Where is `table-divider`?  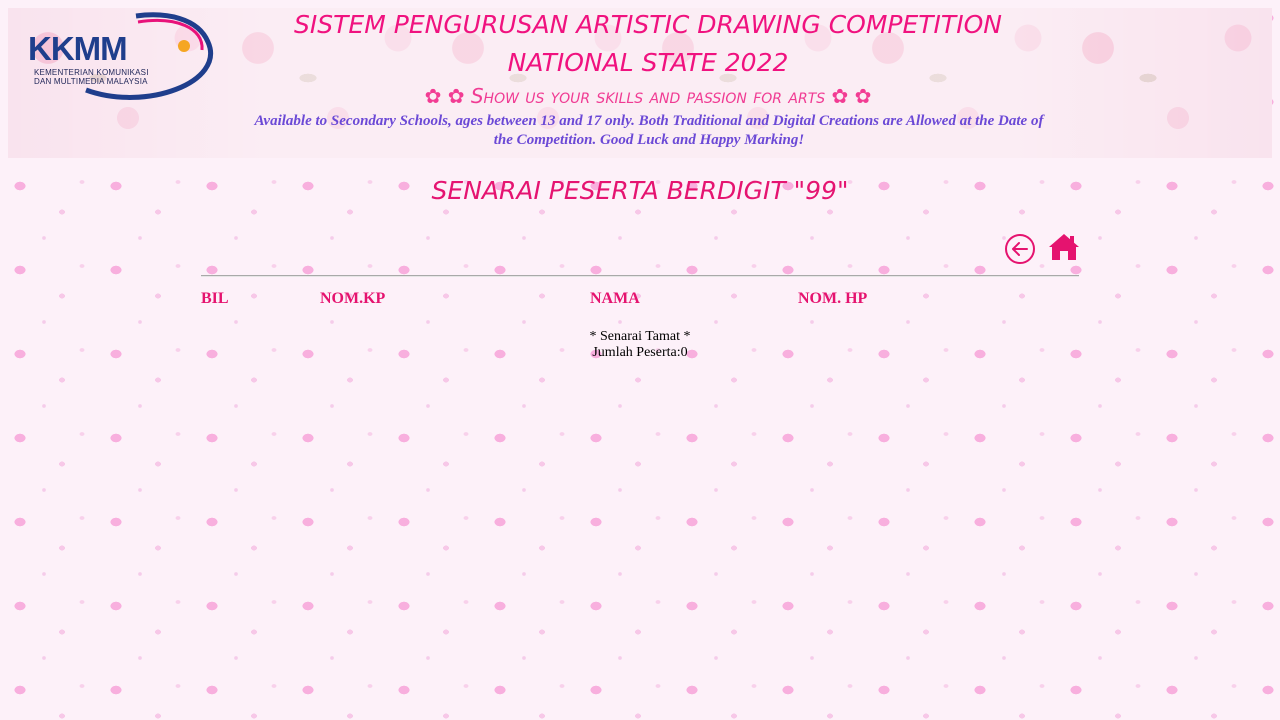
table-divider is located at coordinates (640, 276).